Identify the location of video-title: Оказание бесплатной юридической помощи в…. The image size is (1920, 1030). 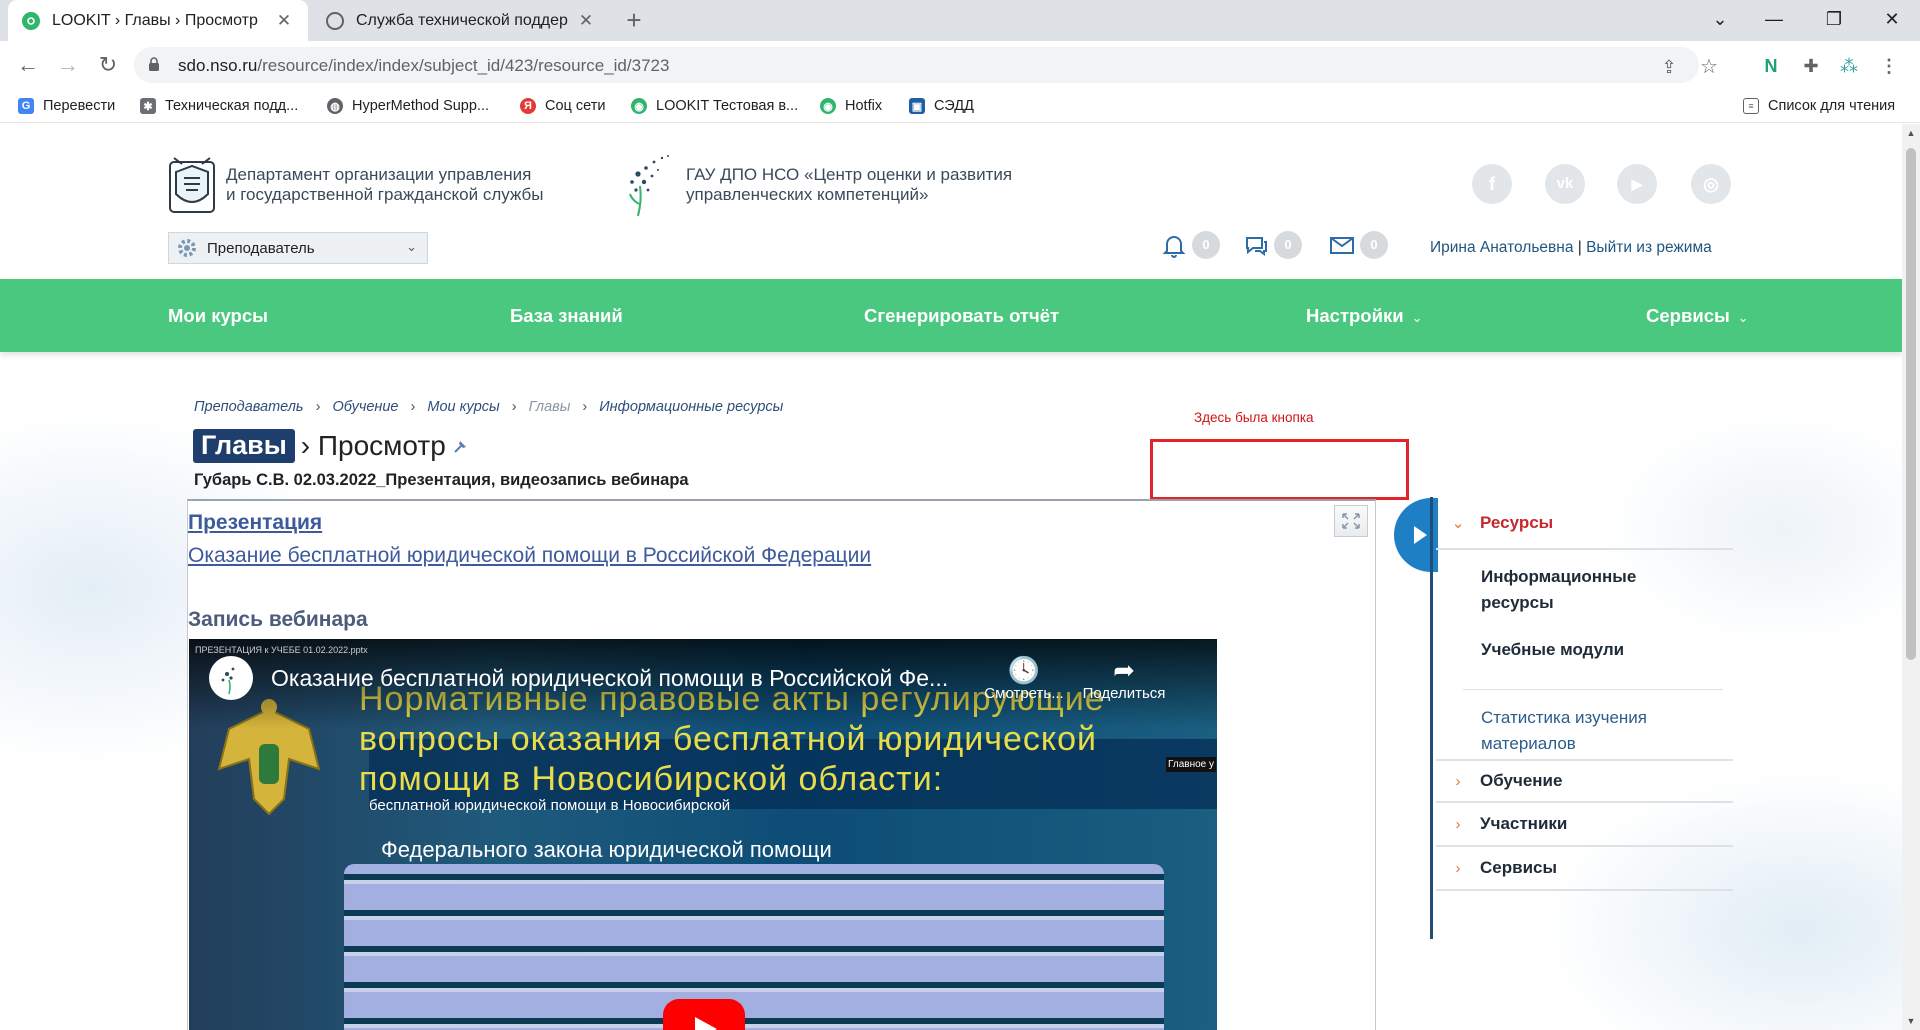
(609, 678).